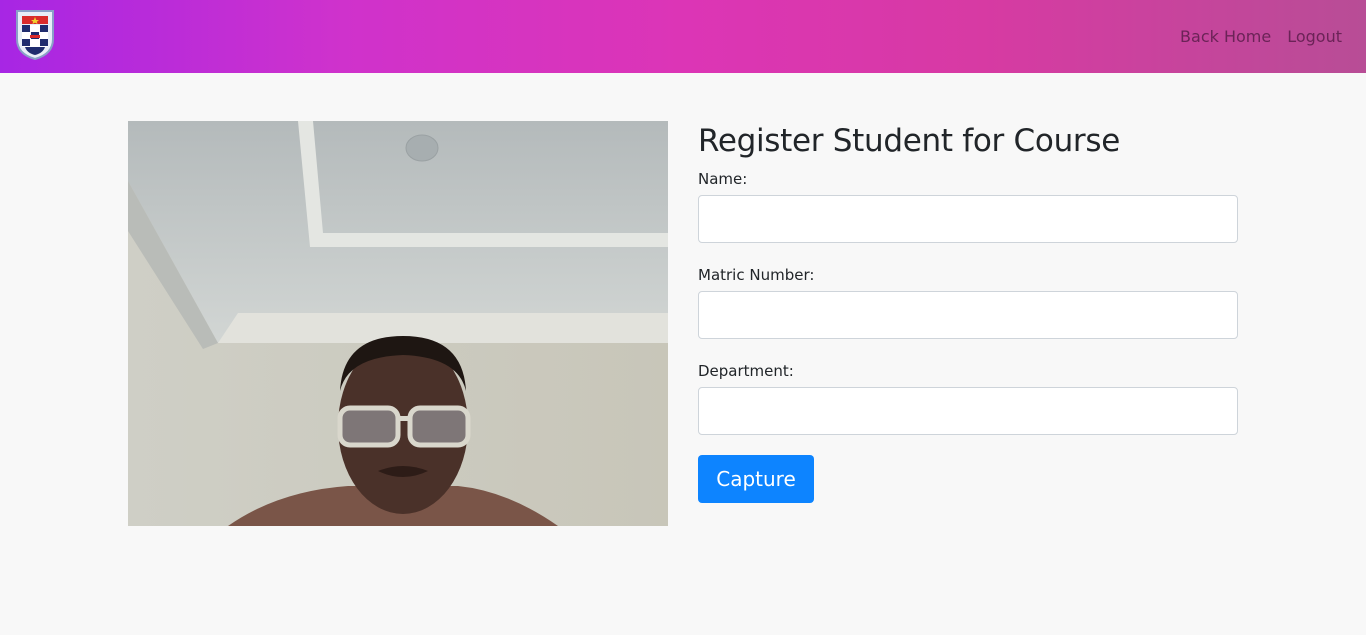  I want to click on logout-link: Logout, so click(1314, 36).